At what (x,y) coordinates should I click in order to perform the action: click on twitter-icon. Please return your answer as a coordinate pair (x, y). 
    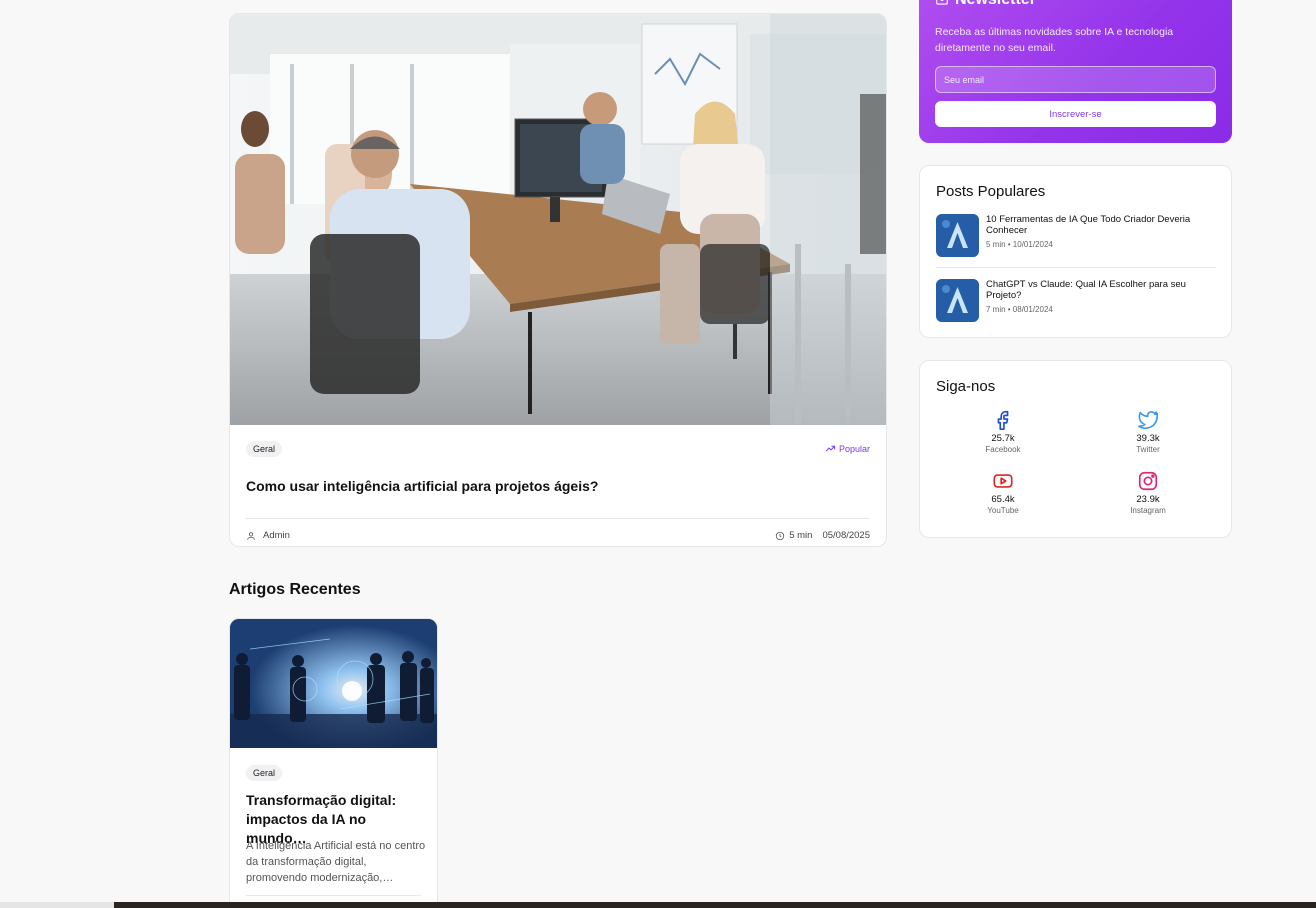
    Looking at the image, I should click on (1148, 420).